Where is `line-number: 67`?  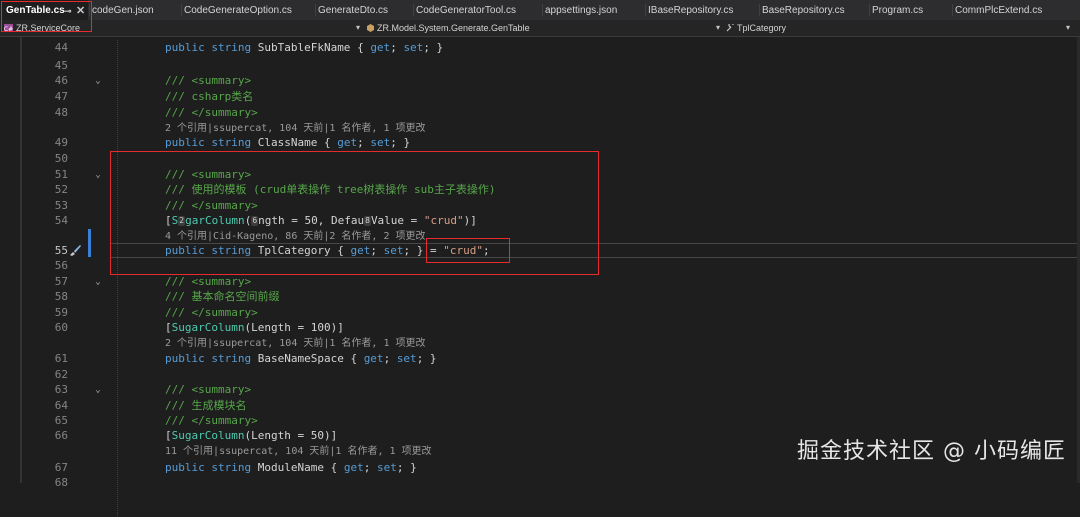
line-number: 67 is located at coordinates (61, 467).